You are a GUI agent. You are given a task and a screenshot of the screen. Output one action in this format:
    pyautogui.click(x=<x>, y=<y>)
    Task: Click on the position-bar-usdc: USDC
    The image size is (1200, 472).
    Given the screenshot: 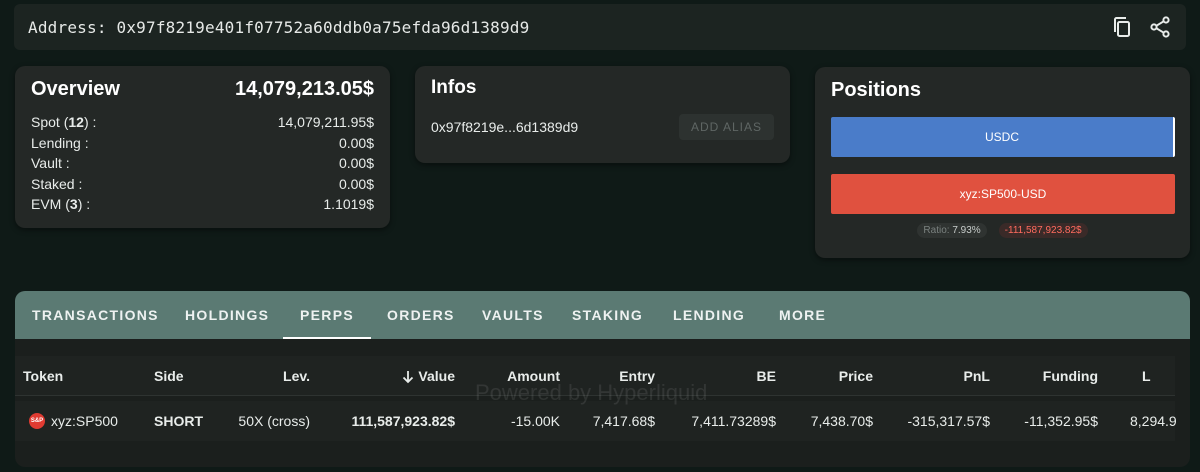 What is the action you would take?
    pyautogui.click(x=1003, y=137)
    